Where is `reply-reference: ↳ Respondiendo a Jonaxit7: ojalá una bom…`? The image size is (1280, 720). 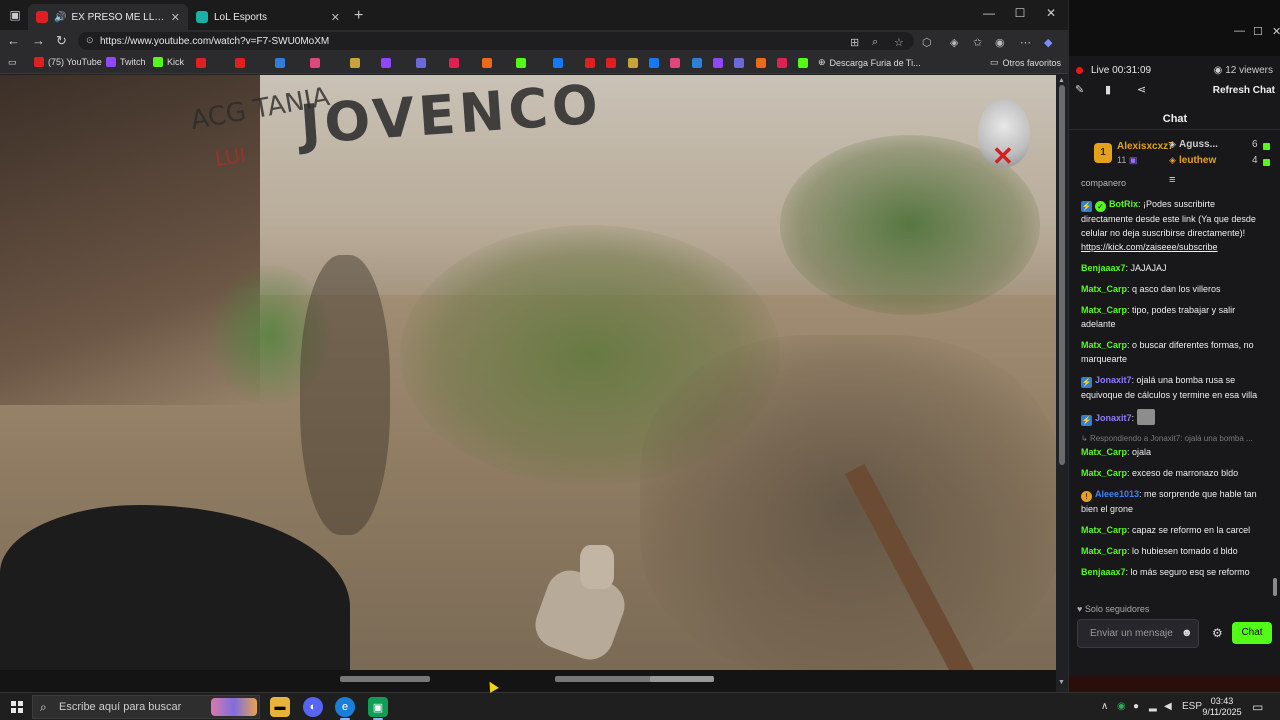 reply-reference: ↳ Respondiendo a Jonaxit7: ojalá una bom… is located at coordinates (1175, 439).